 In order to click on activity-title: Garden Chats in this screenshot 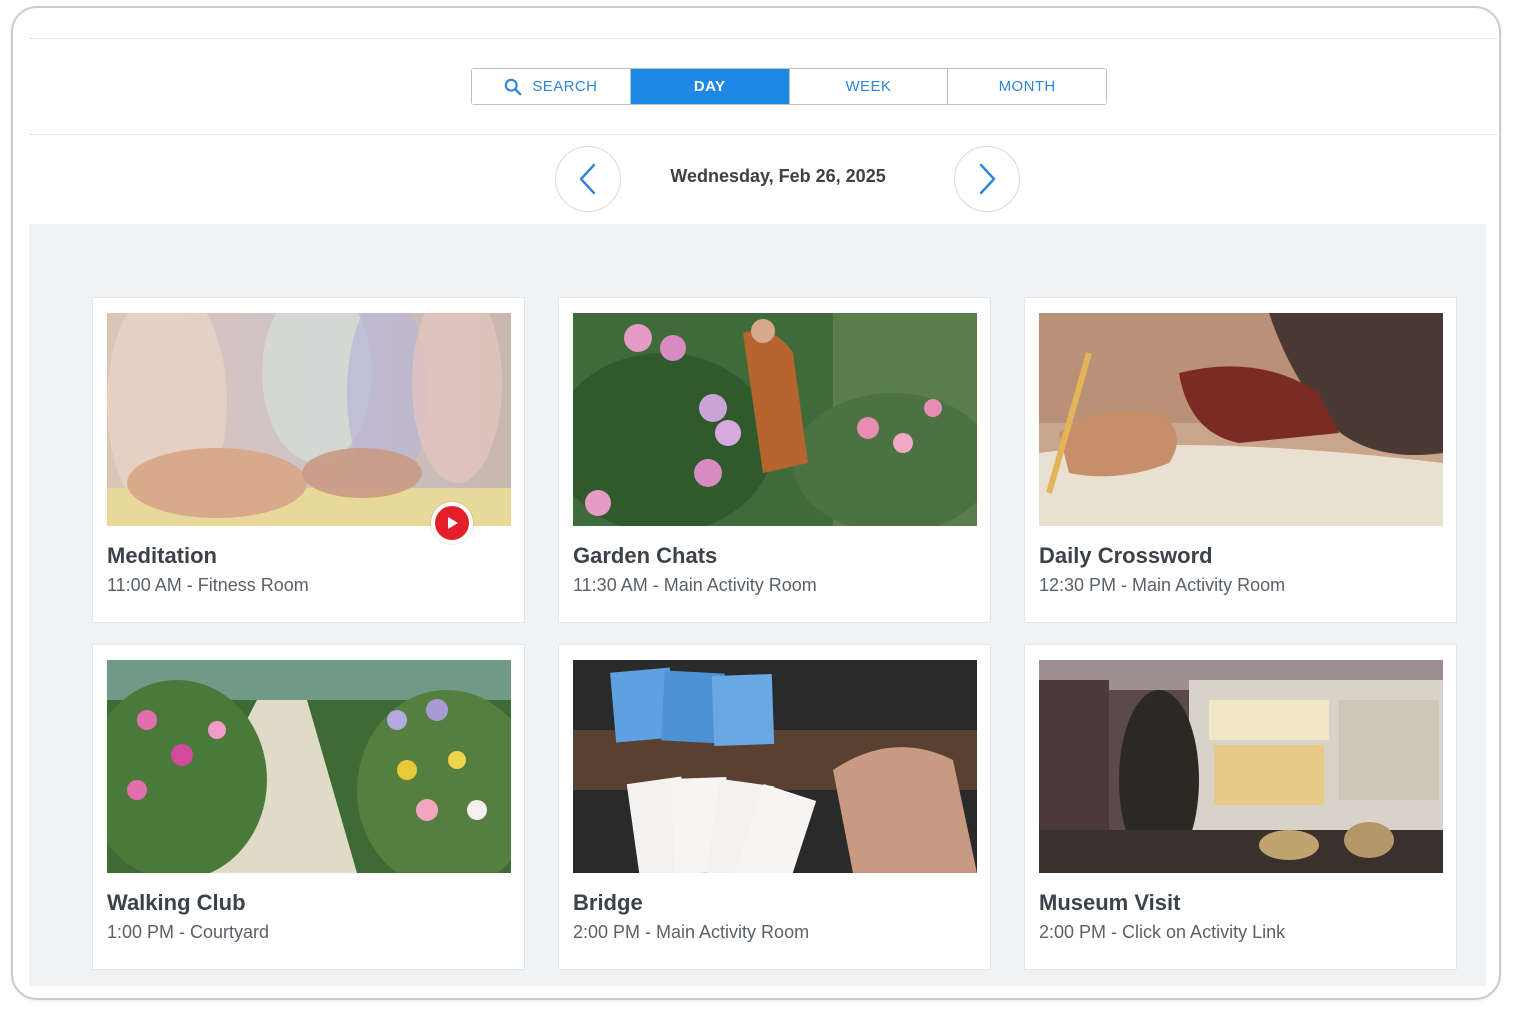, I will do `click(645, 555)`.